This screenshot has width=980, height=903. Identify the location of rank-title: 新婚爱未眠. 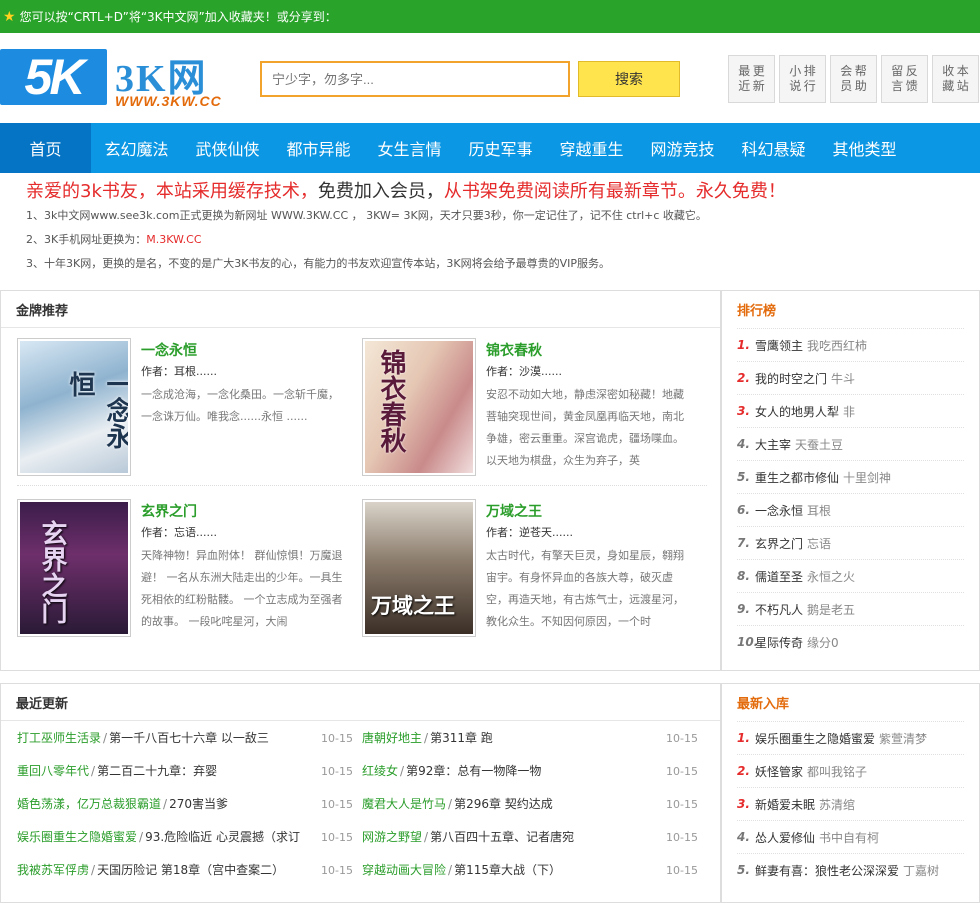
(785, 804).